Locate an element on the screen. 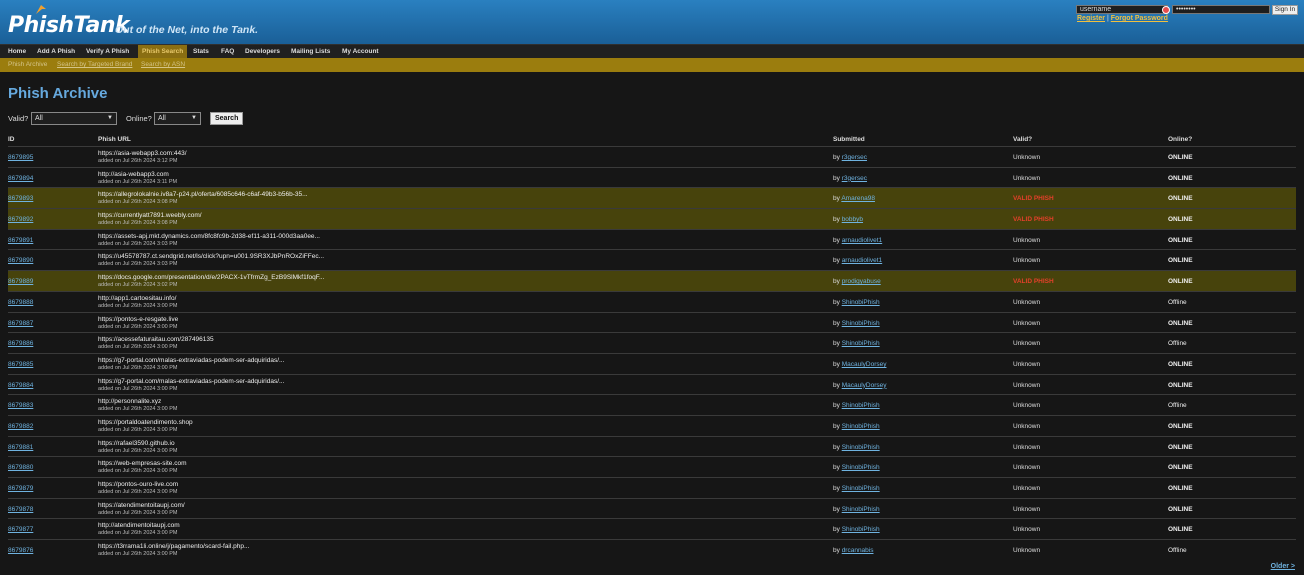  submitter-link: Amarena98 is located at coordinates (858, 198).